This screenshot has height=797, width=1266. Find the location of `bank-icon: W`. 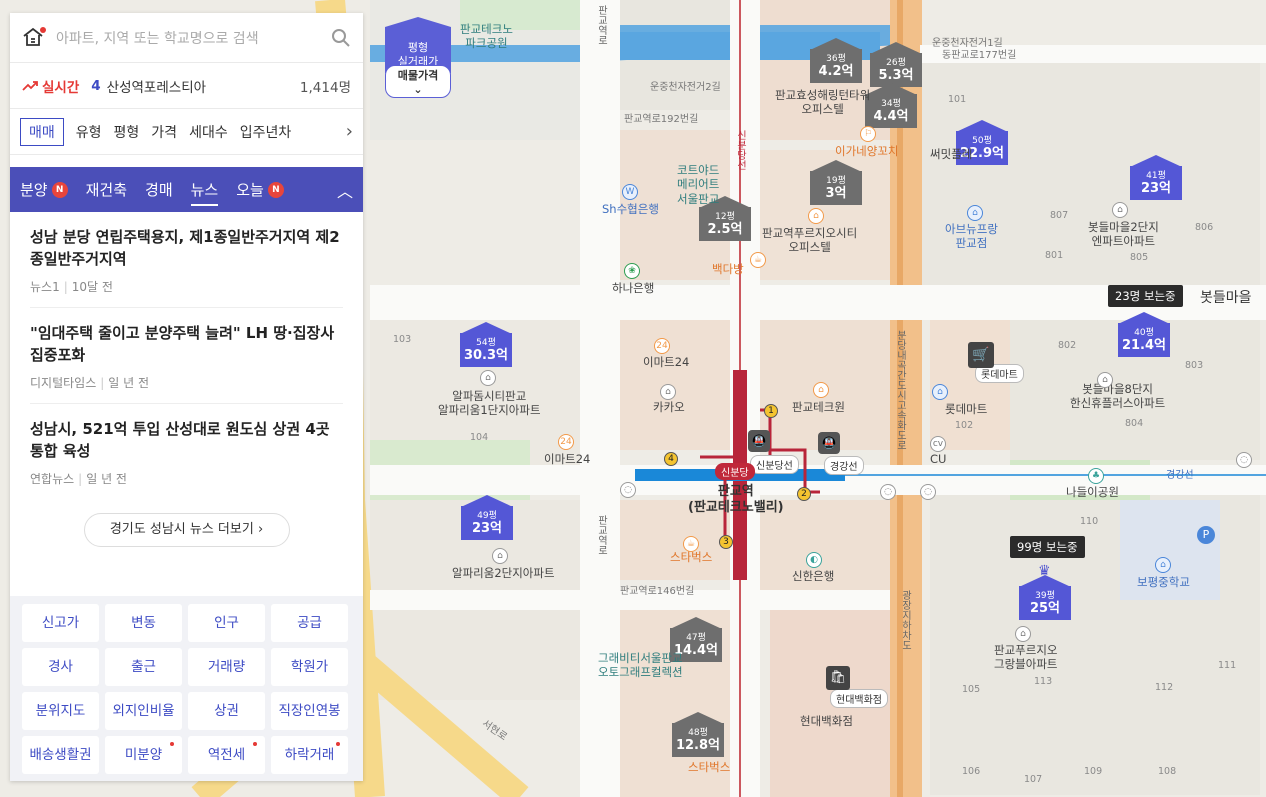

bank-icon: W is located at coordinates (630, 192).